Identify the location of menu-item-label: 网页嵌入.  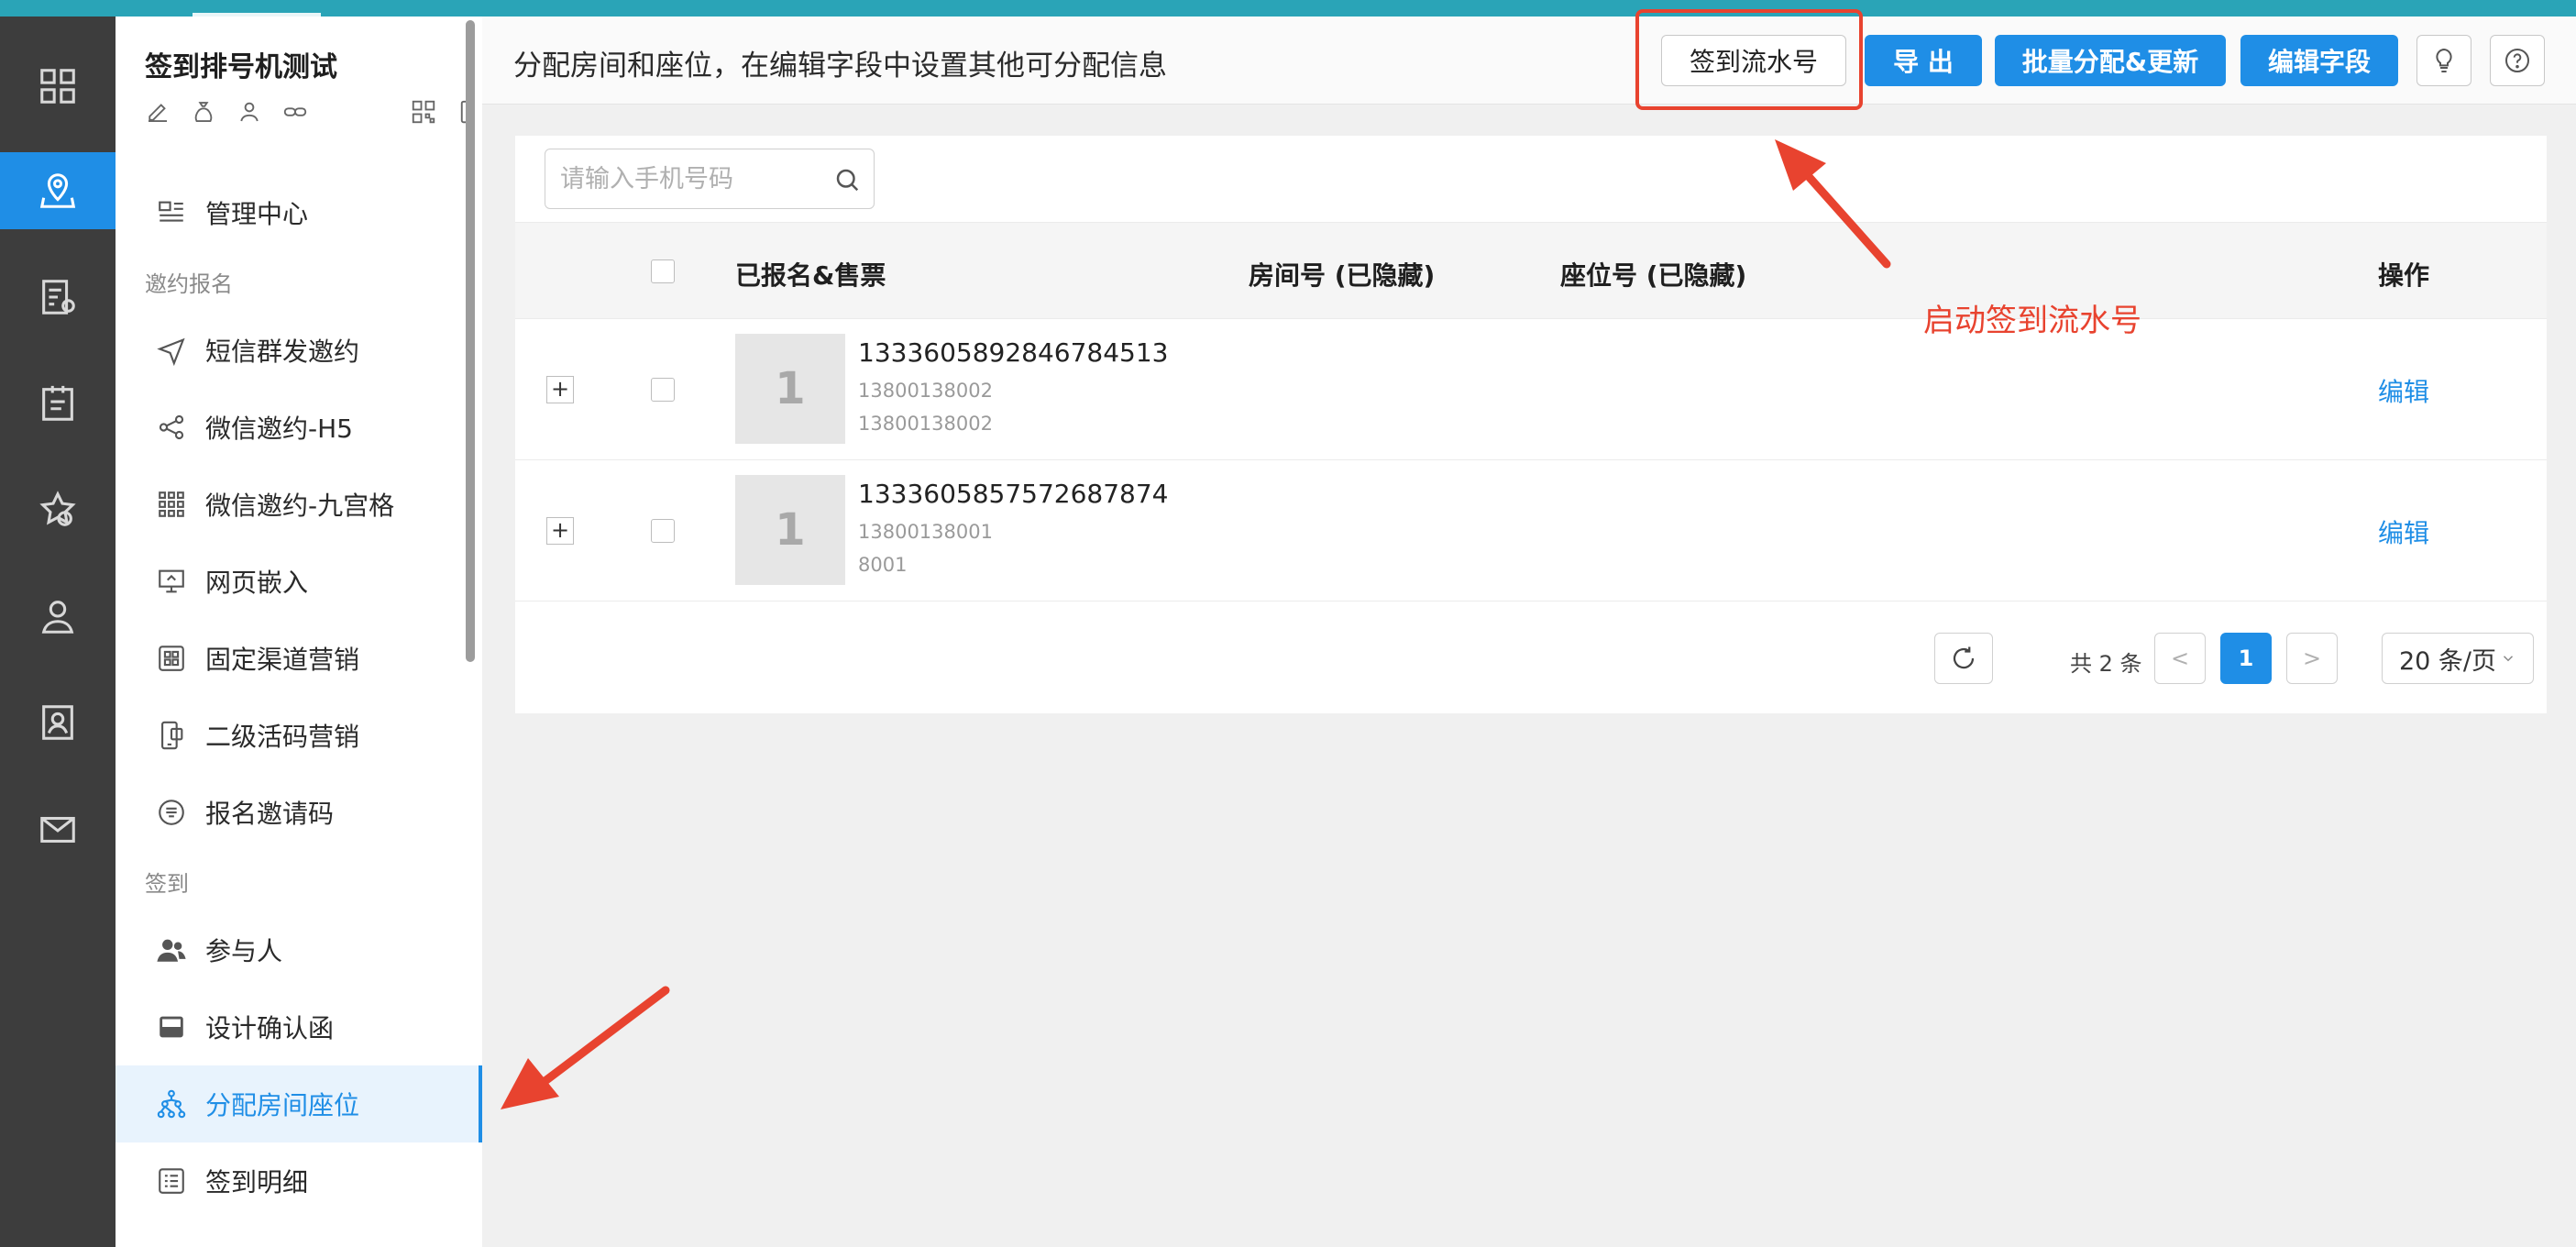
(257, 583).